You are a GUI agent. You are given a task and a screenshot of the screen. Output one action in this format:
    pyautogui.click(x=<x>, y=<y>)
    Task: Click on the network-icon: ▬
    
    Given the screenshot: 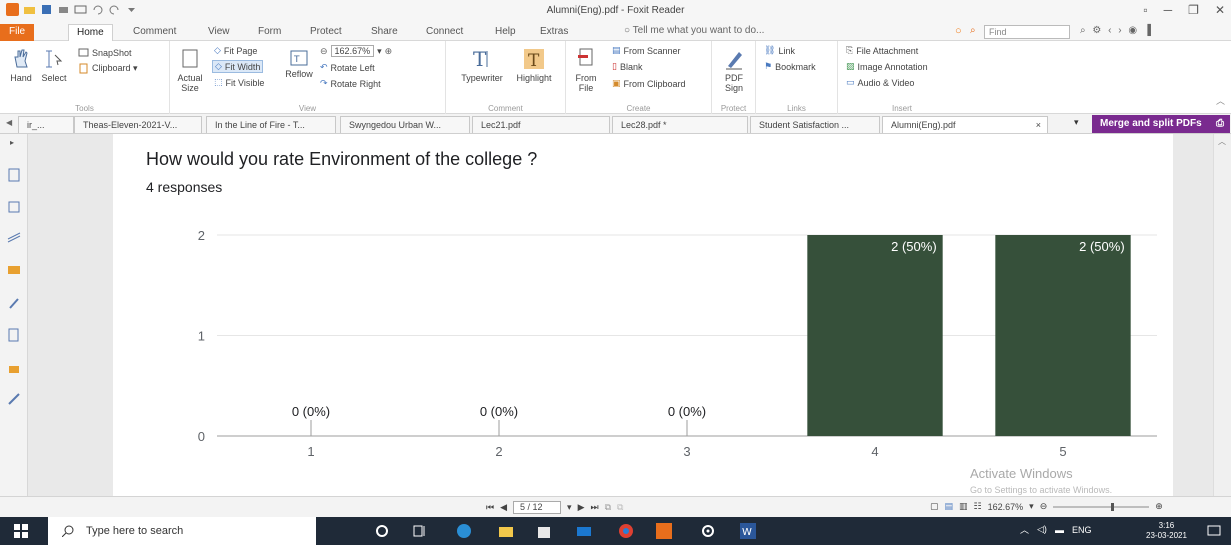 What is the action you would take?
    pyautogui.click(x=1059, y=530)
    